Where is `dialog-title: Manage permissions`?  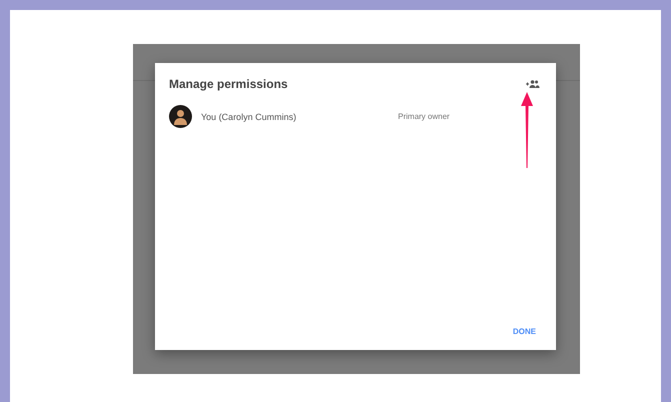
dialog-title: Manage permissions is located at coordinates (228, 84).